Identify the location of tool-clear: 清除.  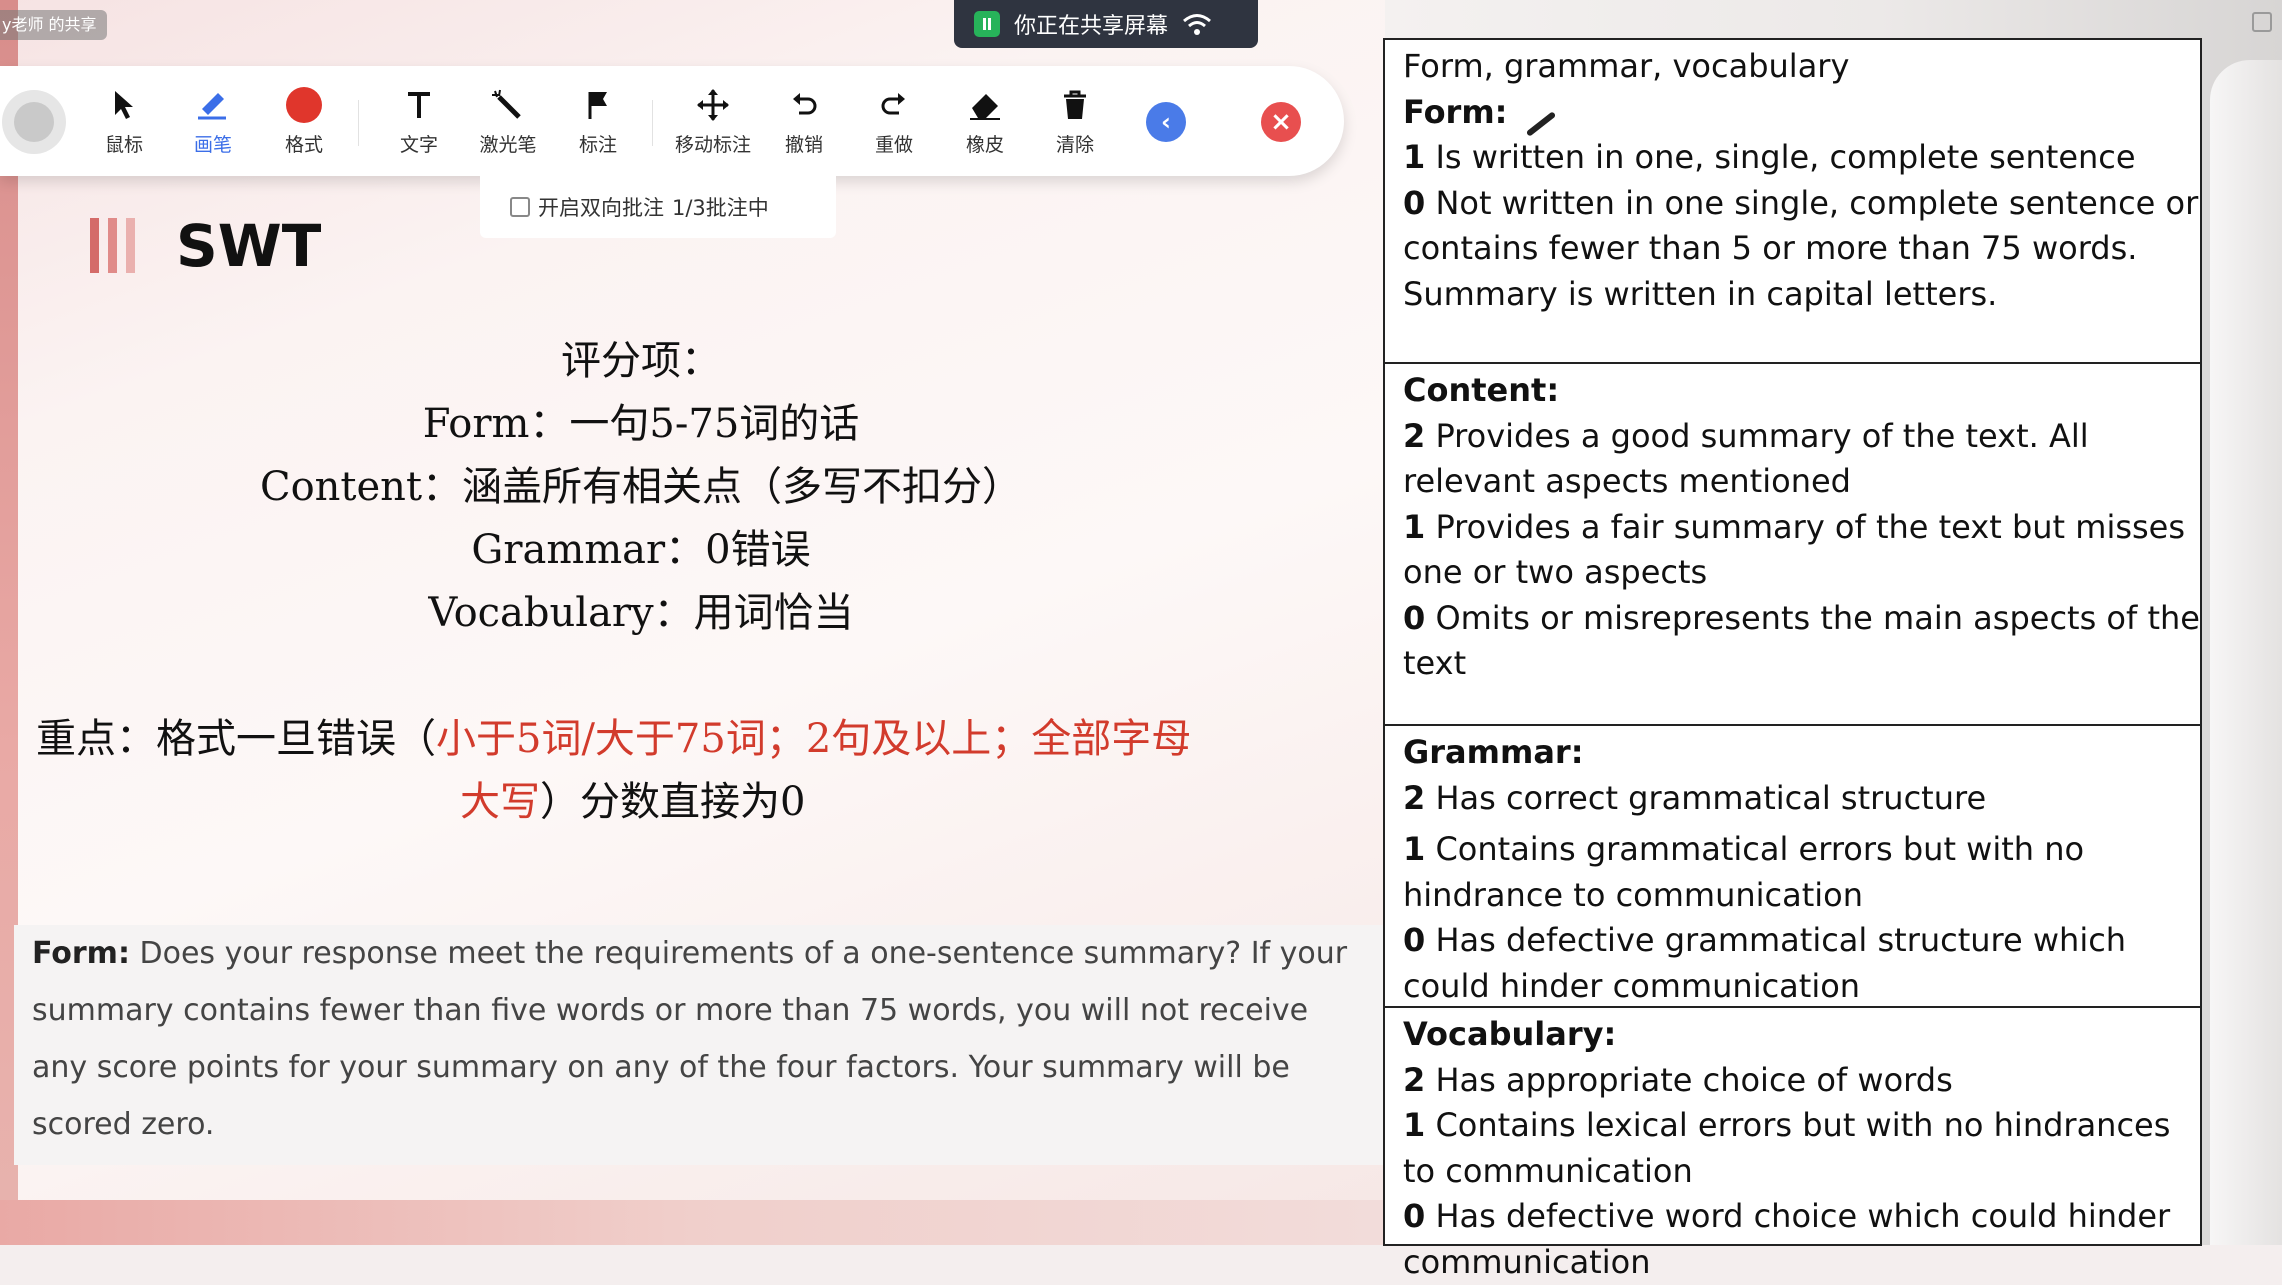
(1075, 123).